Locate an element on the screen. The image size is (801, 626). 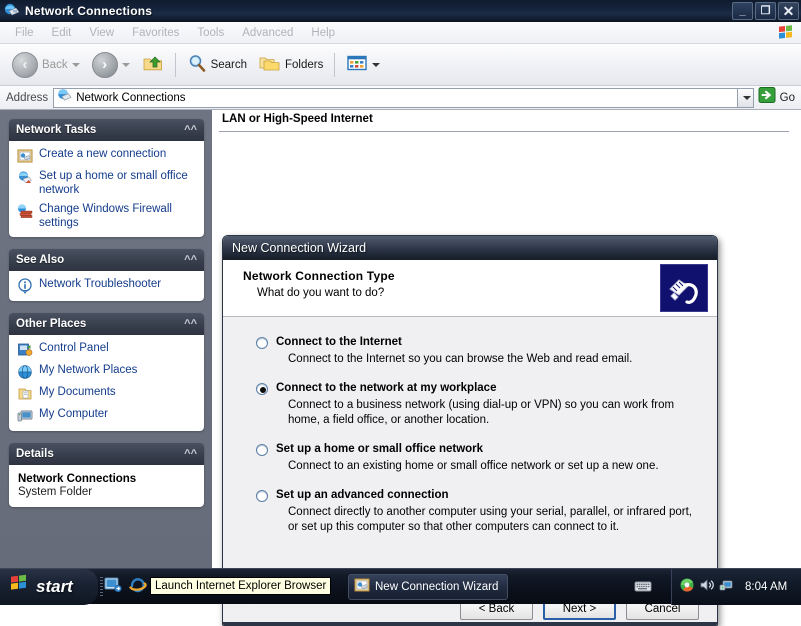
option-title: Set up a home or small office network is located at coordinates (380, 449).